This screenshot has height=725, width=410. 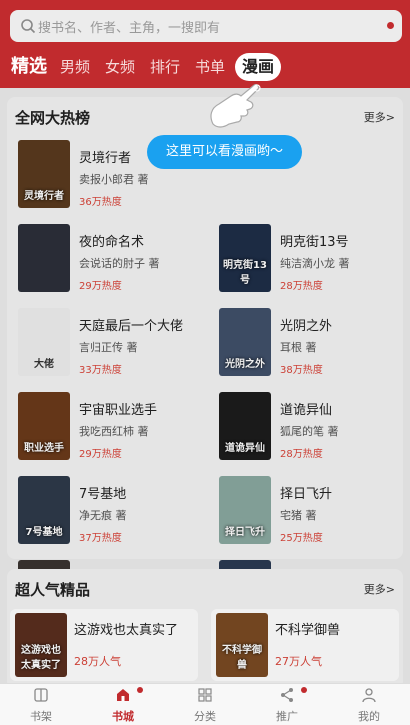 What do you see at coordinates (369, 695) in the screenshot?
I see `profile-icon` at bounding box center [369, 695].